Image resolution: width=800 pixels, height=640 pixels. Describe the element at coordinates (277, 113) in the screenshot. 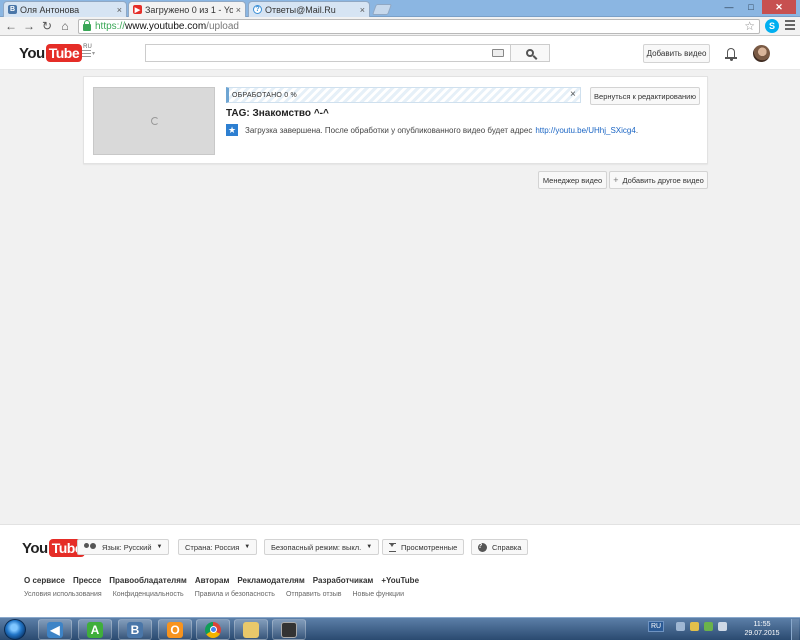

I see `video-title: TAG: Знакомство ^-^` at that location.